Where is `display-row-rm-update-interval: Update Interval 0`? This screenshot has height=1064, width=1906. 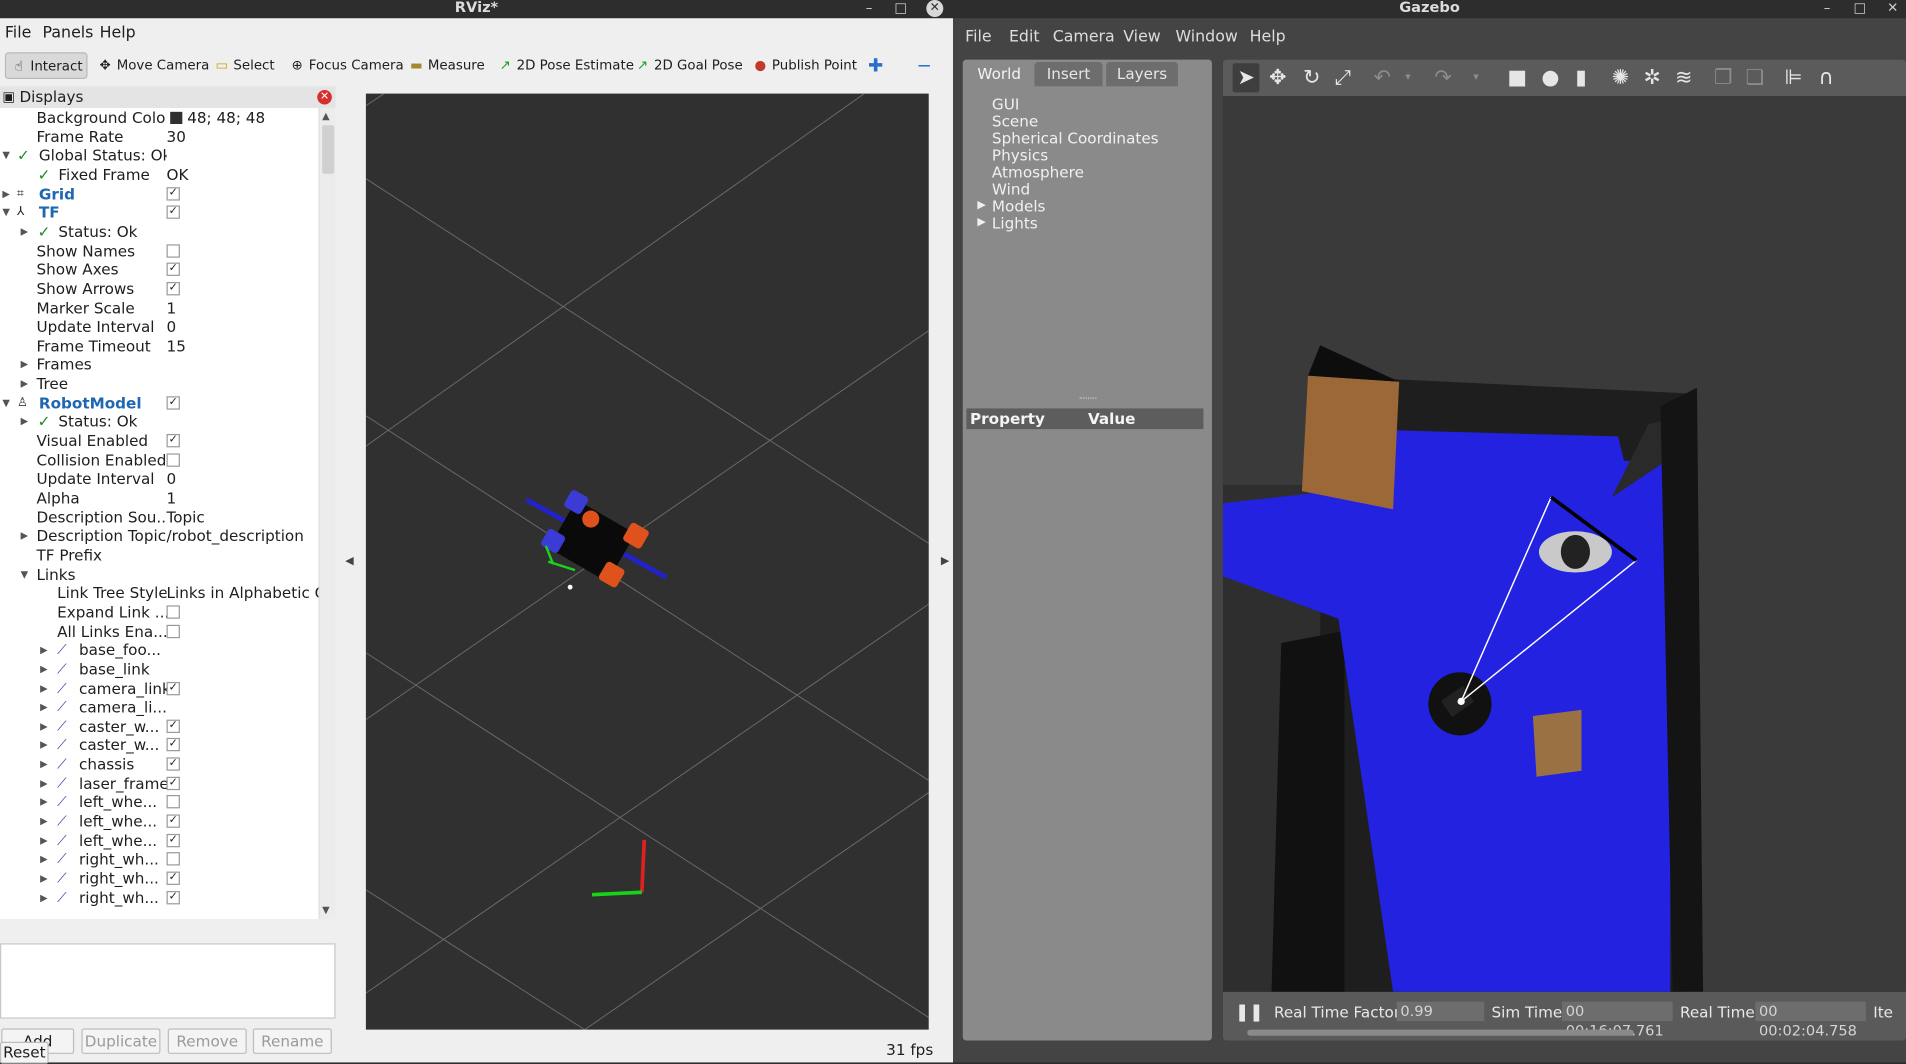
display-row-rm-update-interval: Update Interval 0 is located at coordinates (159, 479).